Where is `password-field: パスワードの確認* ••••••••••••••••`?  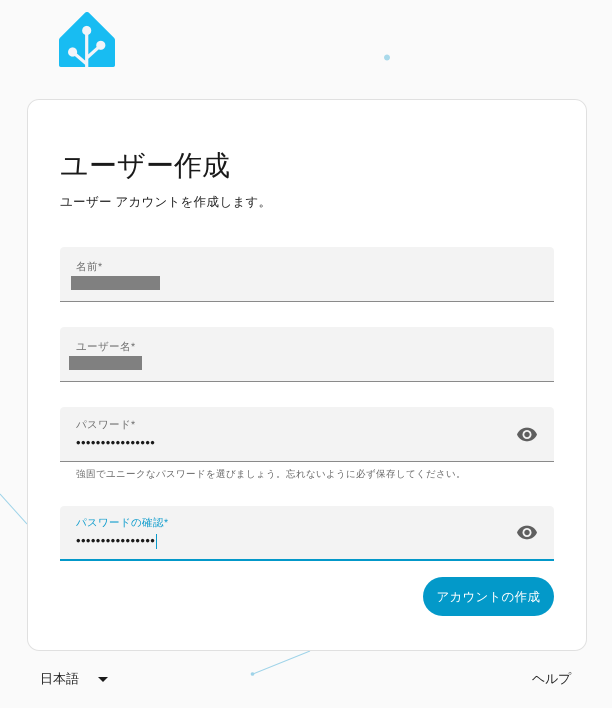 password-field: パスワードの確認* •••••••••••••••• is located at coordinates (307, 533).